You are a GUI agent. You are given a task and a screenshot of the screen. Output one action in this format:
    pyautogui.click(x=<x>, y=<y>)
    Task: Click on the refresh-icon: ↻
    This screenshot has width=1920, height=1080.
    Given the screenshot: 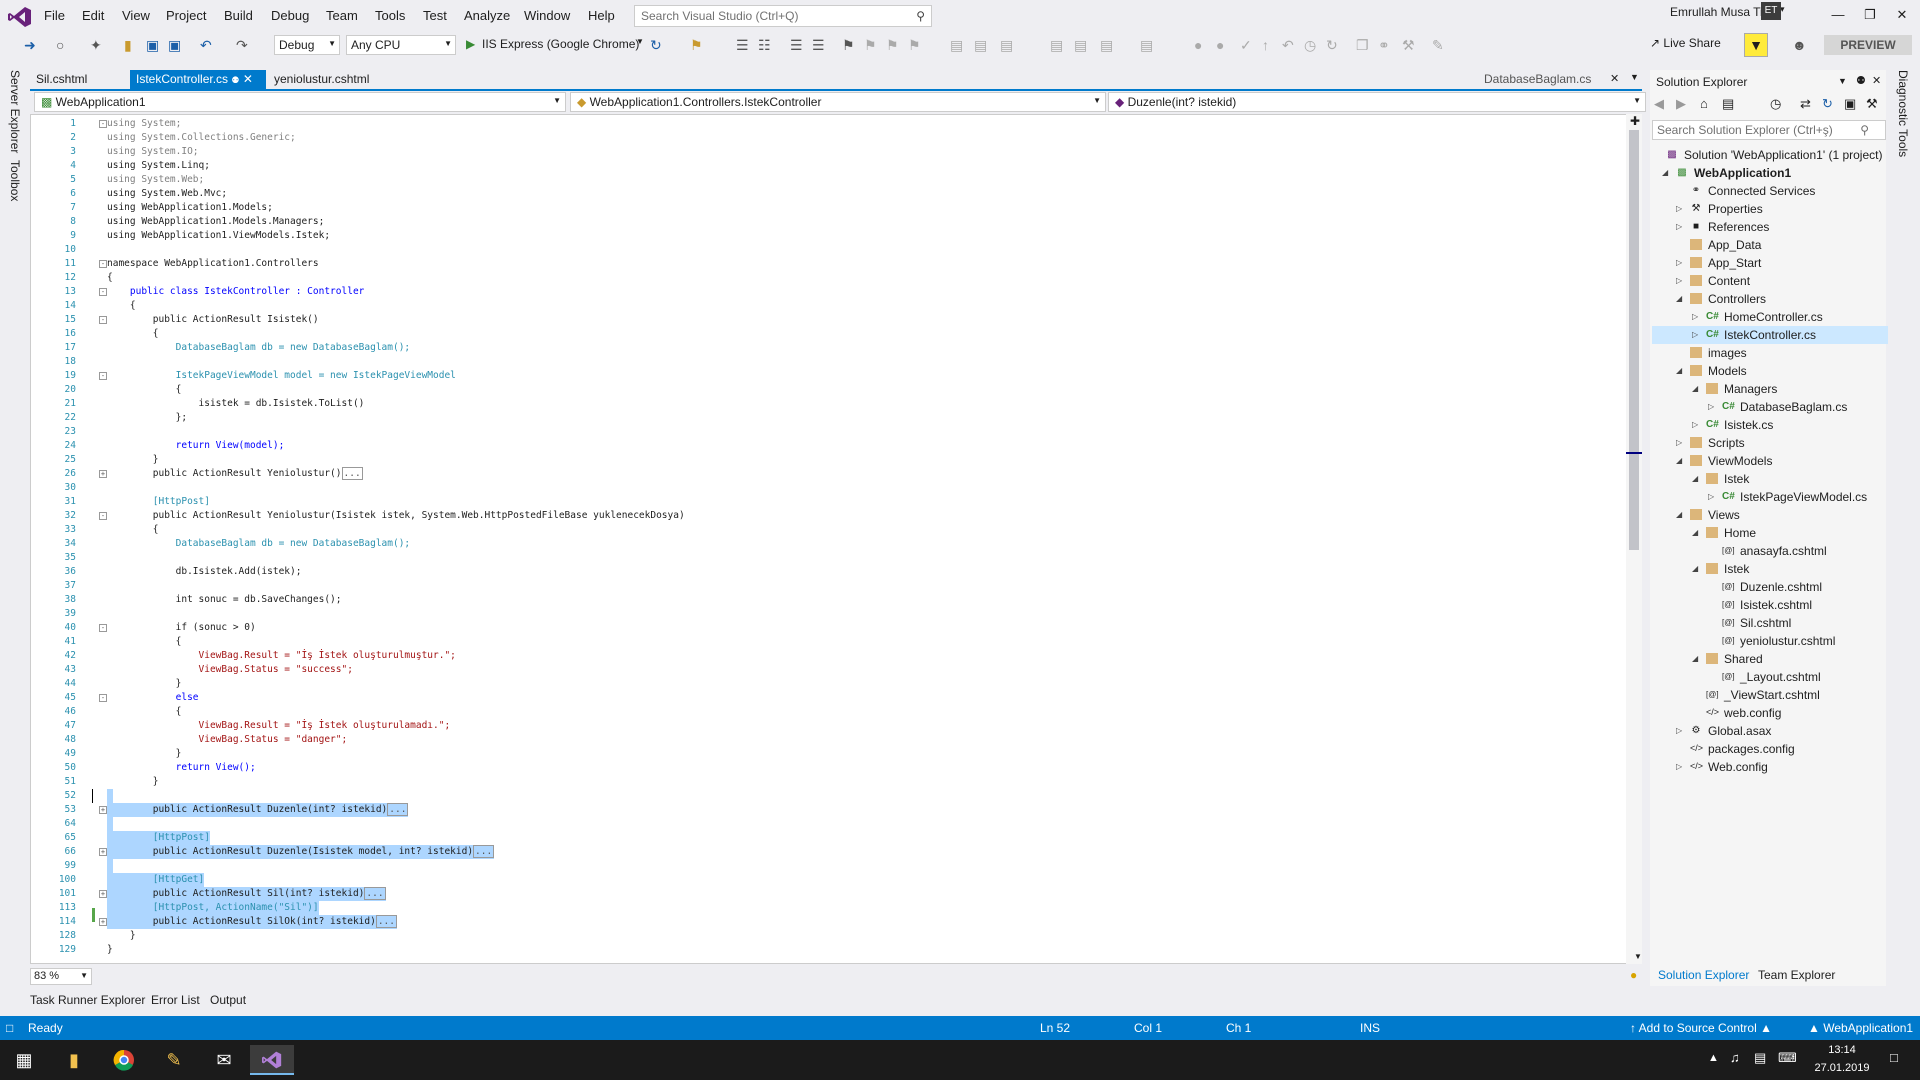 What is the action you would take?
    pyautogui.click(x=656, y=45)
    